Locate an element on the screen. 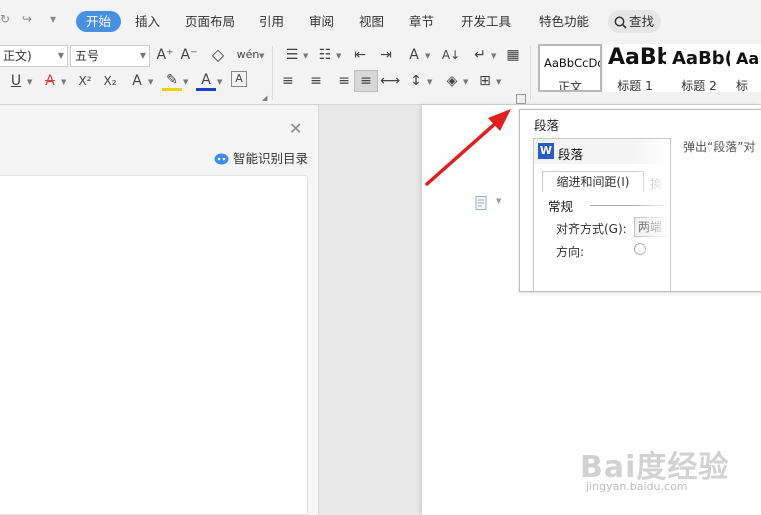  line-spacing-icon: ↕ is located at coordinates (416, 81).